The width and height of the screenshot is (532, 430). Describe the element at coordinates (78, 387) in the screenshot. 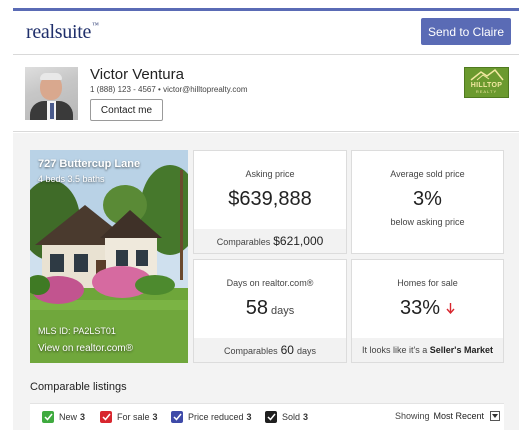

I see `comparable-listings-title: Comparable listings` at that location.